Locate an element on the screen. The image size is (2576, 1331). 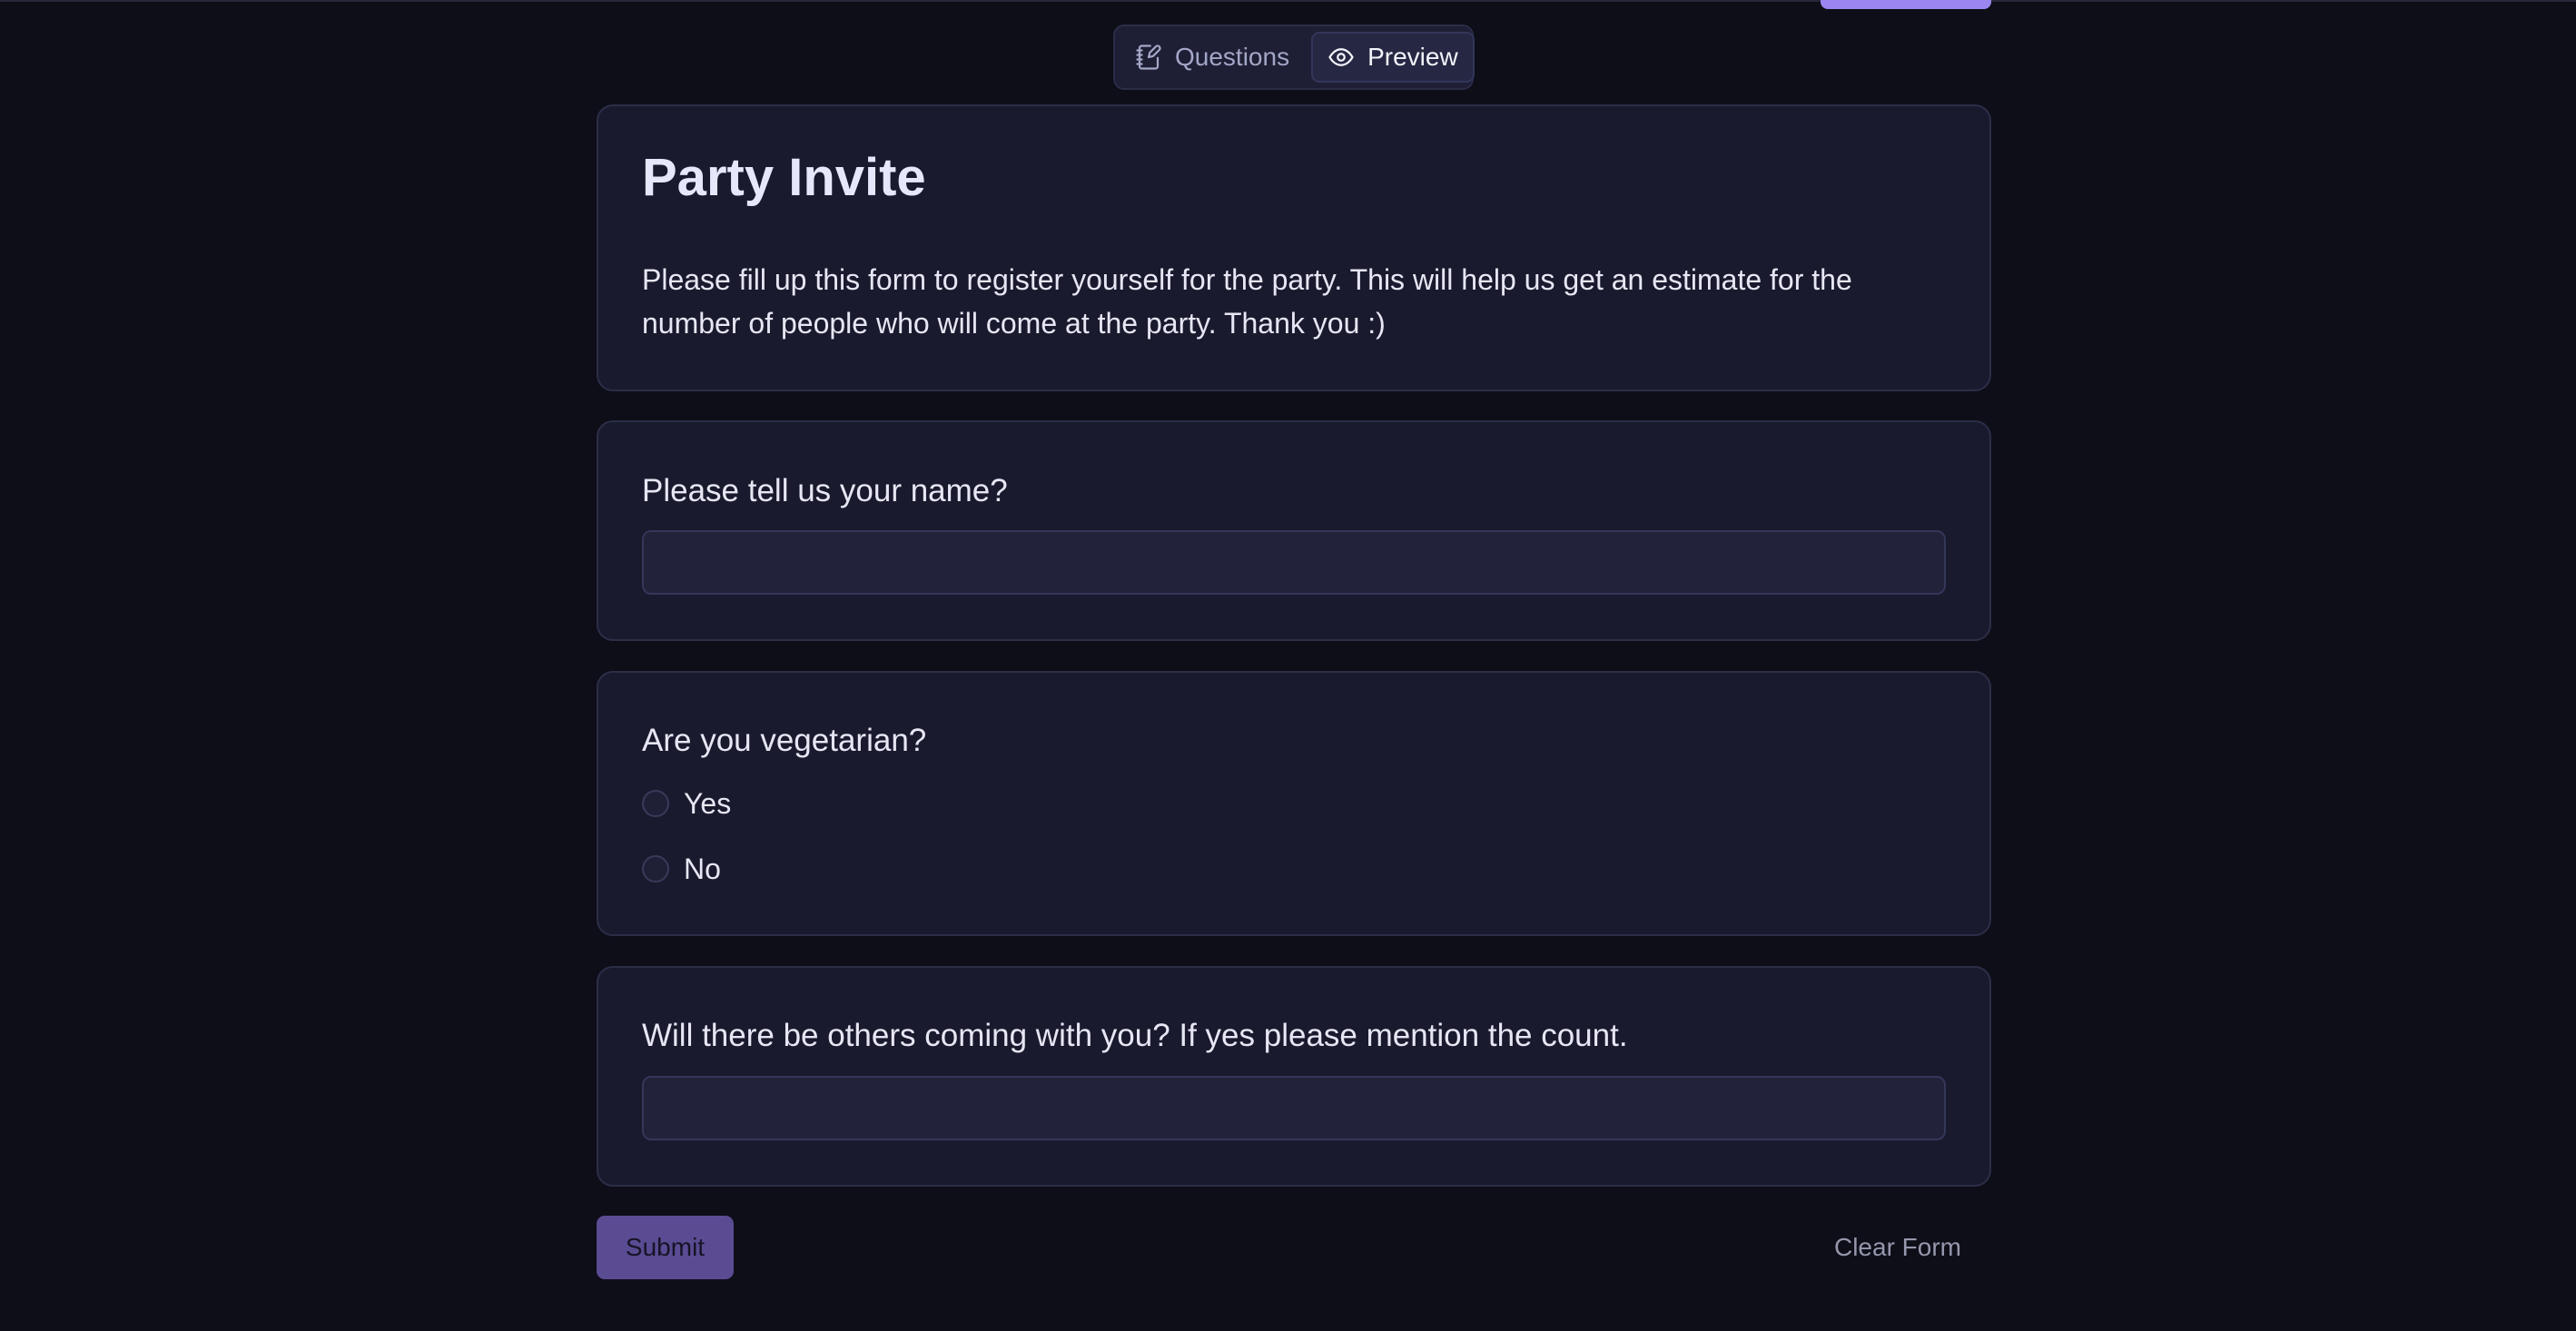
tab-questions: Questions is located at coordinates (1212, 57).